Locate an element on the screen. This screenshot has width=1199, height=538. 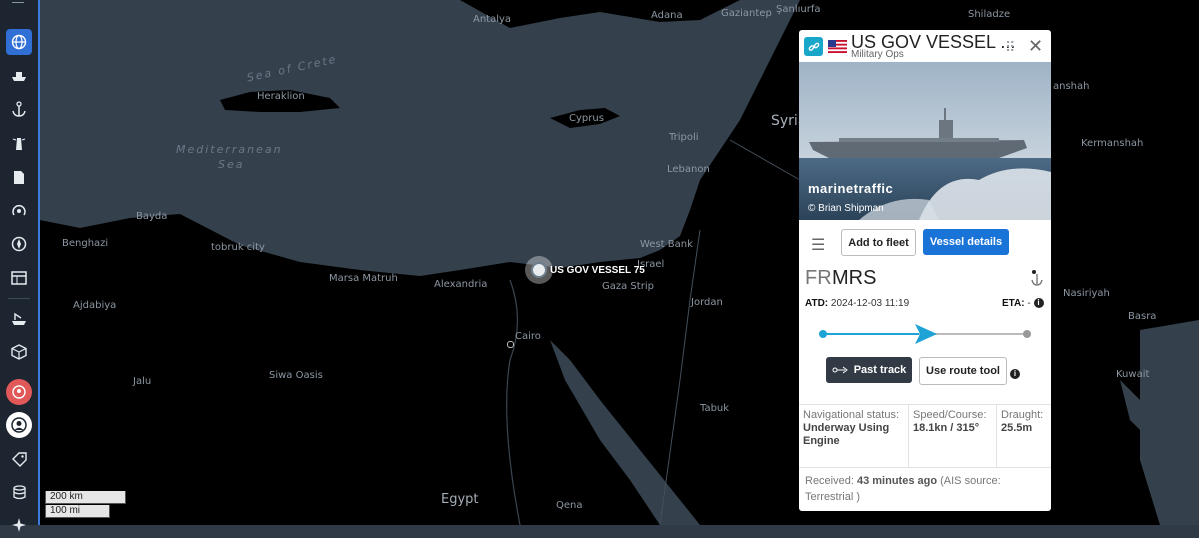
collapse-icon is located at coordinates (18, 1).